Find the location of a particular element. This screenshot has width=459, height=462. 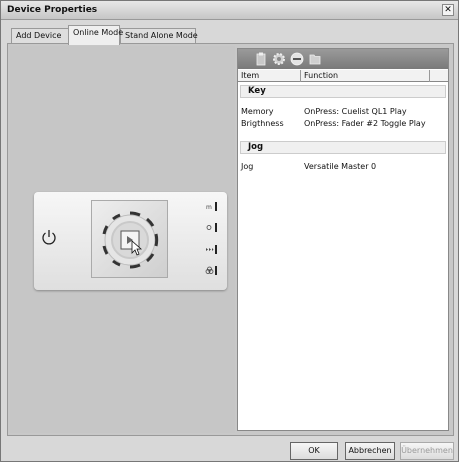

table-row: Memory OnPress: Cuelist QL1 Play is located at coordinates (343, 111).